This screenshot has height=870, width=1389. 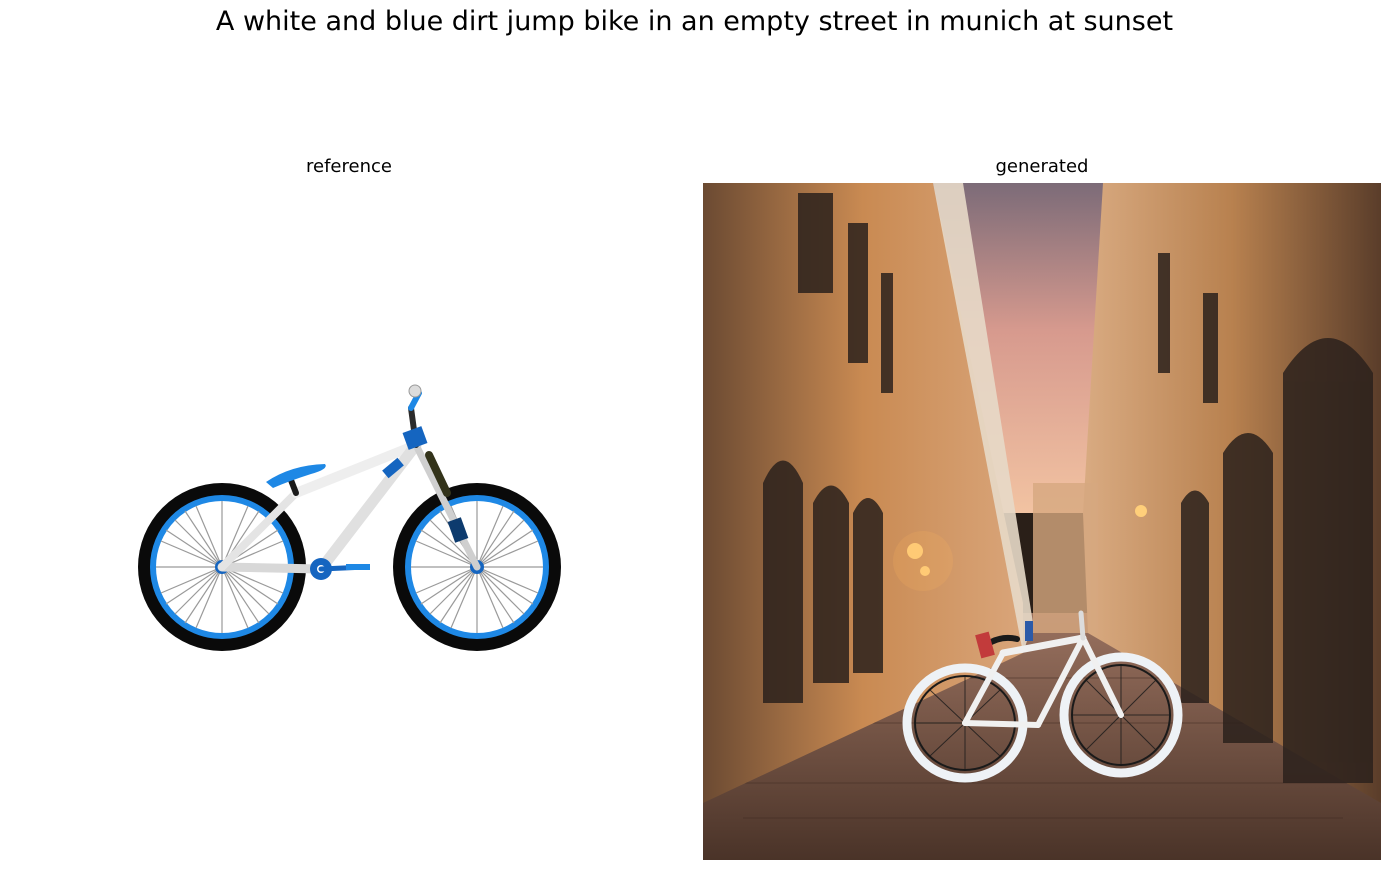 What do you see at coordinates (1042, 166) in the screenshot?
I see `generated-panel-title: generated` at bounding box center [1042, 166].